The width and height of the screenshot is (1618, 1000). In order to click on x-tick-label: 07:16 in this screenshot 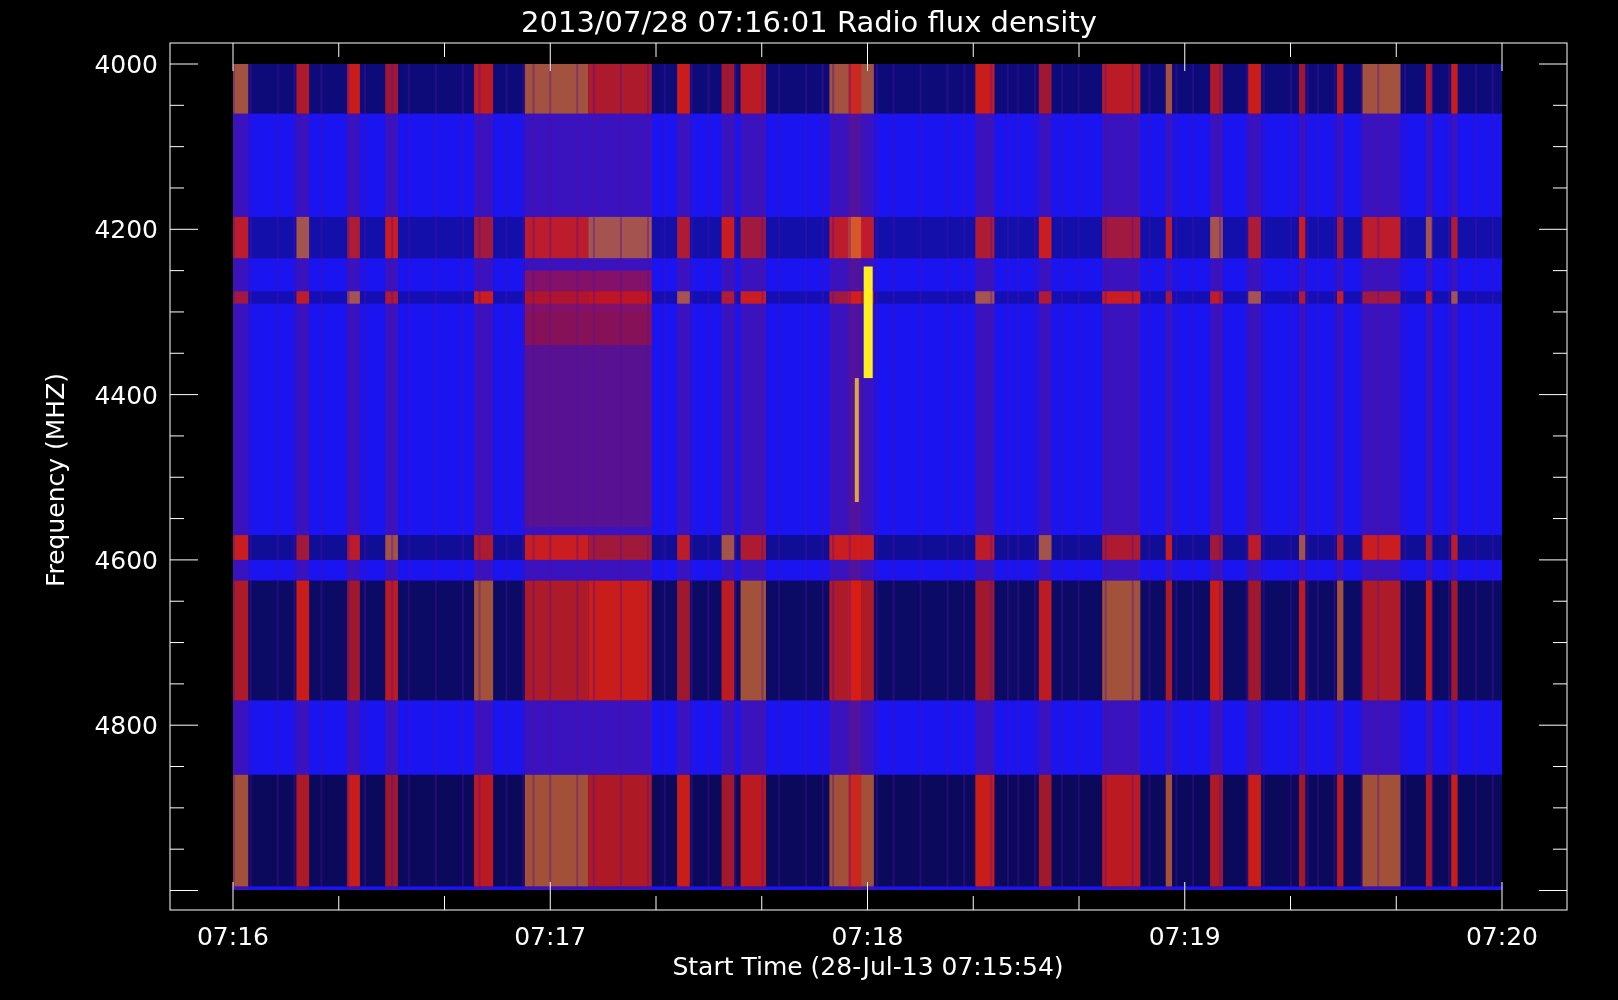, I will do `click(233, 936)`.